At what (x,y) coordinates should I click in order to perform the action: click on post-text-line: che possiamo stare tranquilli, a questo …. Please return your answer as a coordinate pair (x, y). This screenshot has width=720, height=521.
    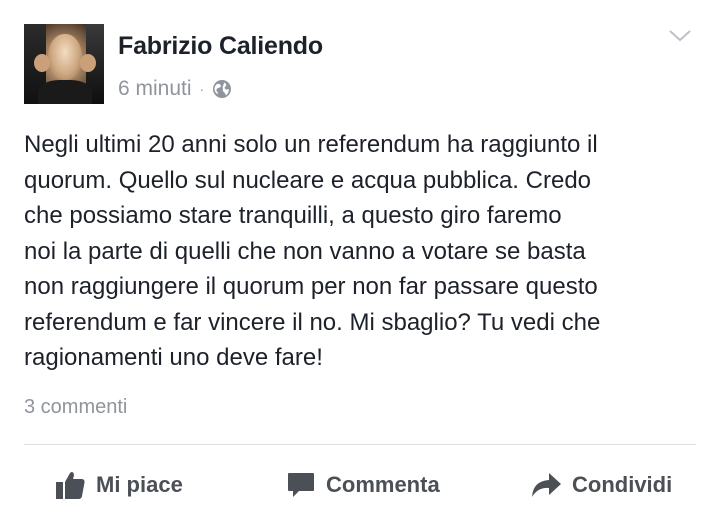
    Looking at the image, I should click on (293, 215).